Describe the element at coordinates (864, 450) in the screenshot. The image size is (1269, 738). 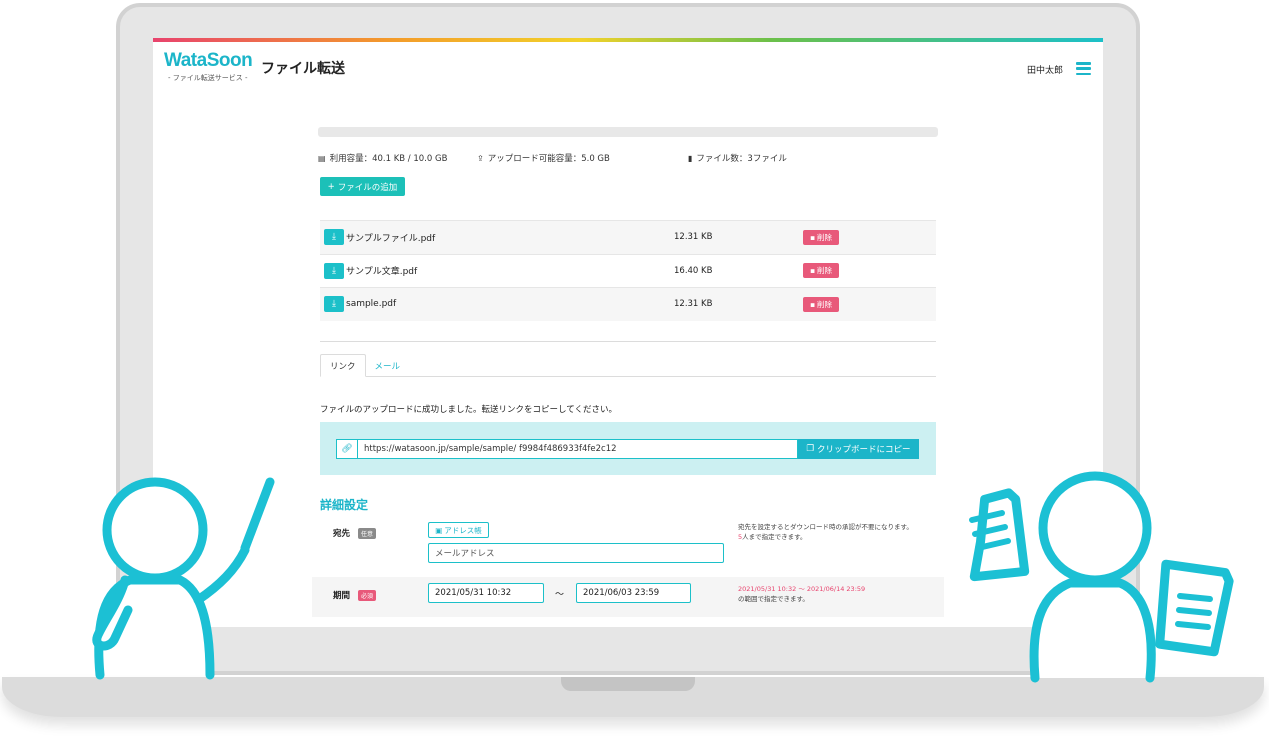
I see `copy-label: クリップボードにコピー` at that location.